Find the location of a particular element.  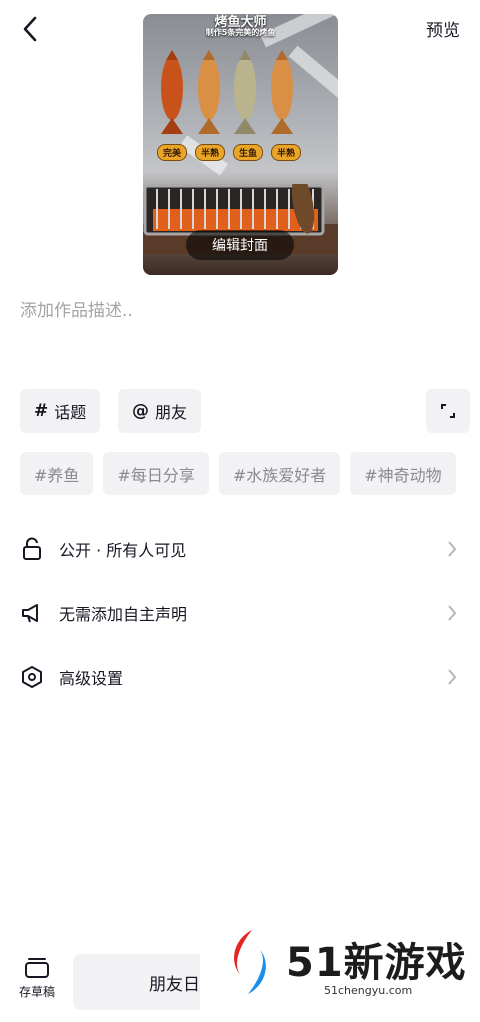

expand-corners-icon is located at coordinates (448, 411).